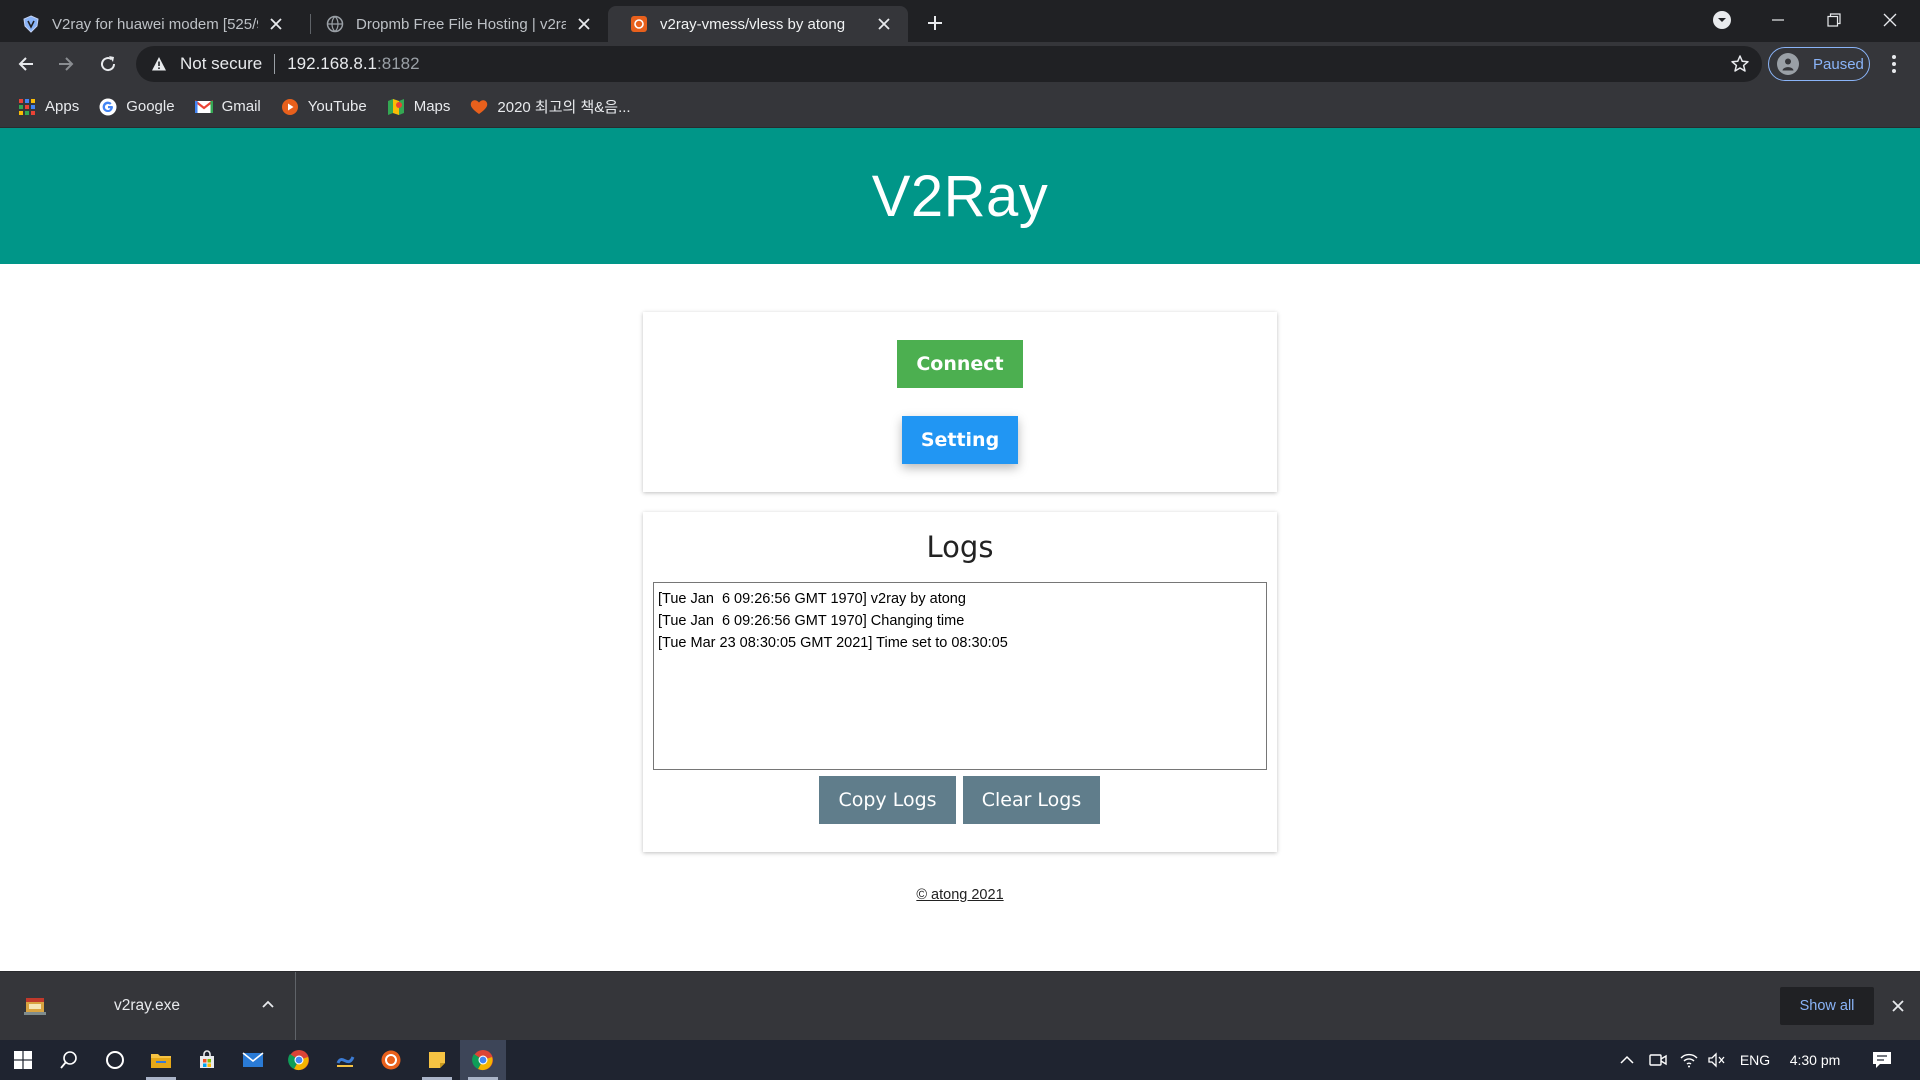  Describe the element at coordinates (26, 64) in the screenshot. I see `back-button` at that location.